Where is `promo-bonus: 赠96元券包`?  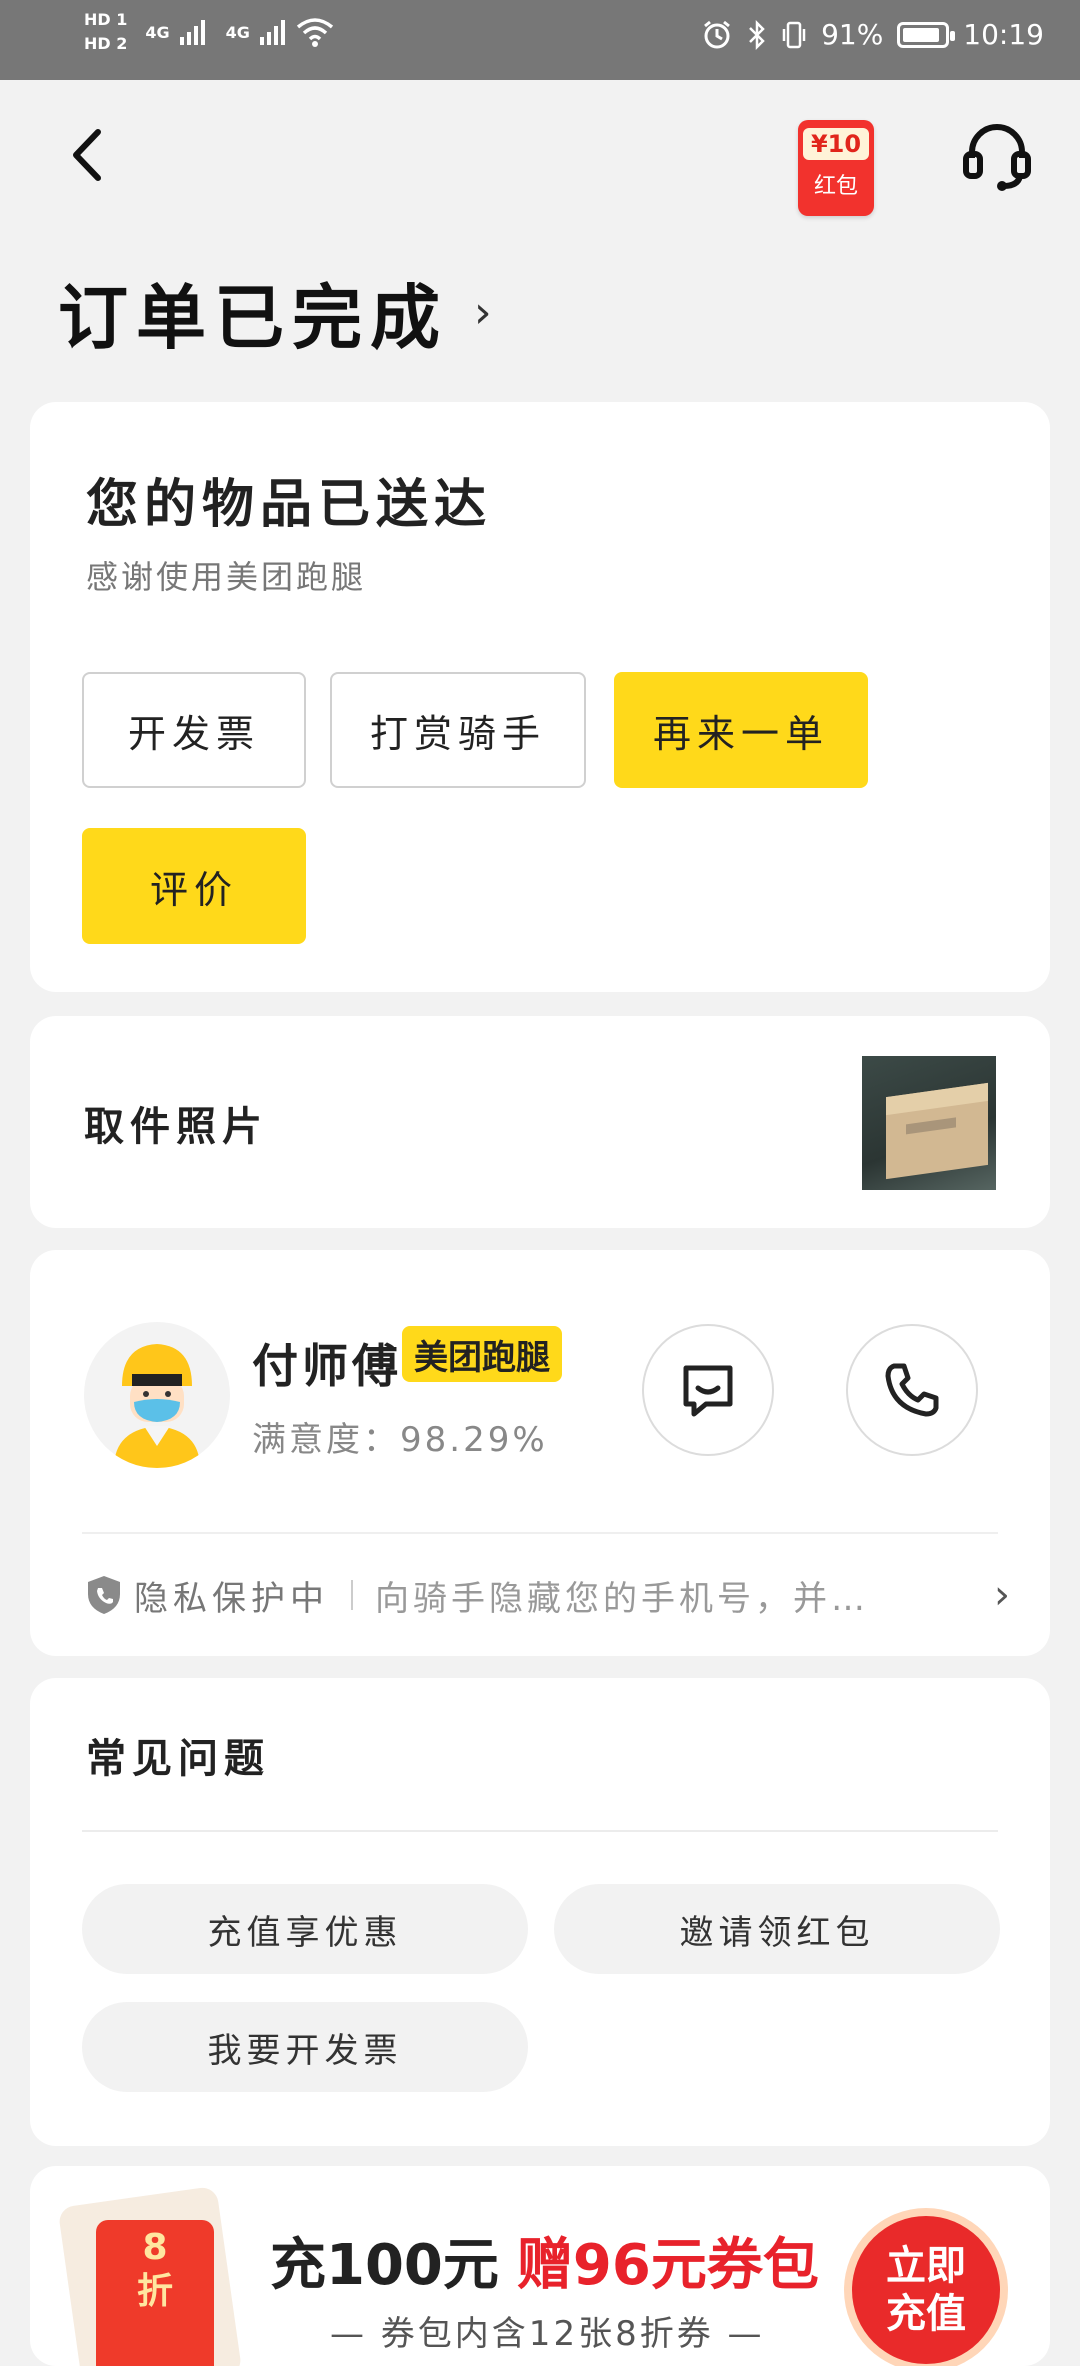
promo-bonus: 赠96元券包 is located at coordinates (667, 2265).